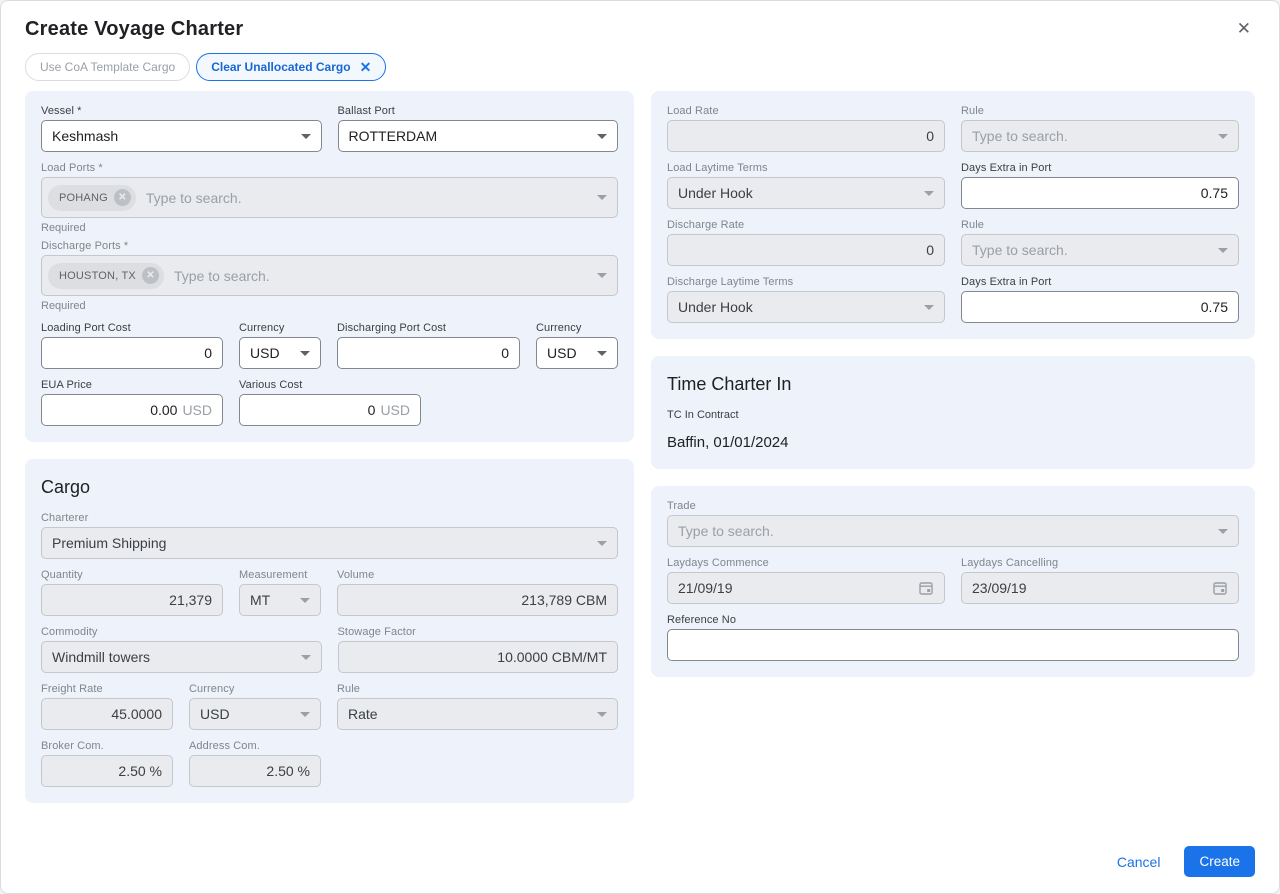 This screenshot has height=894, width=1280. I want to click on discharge-rate-field: Discharge Rate 0, so click(806, 242).